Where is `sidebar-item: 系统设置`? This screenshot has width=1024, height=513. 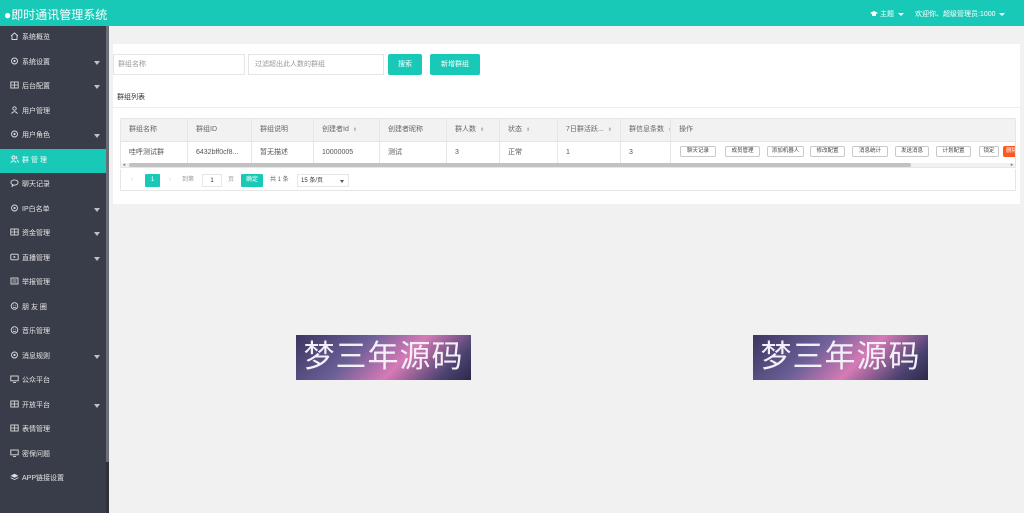
sidebar-item: 系统设置 is located at coordinates (53, 63).